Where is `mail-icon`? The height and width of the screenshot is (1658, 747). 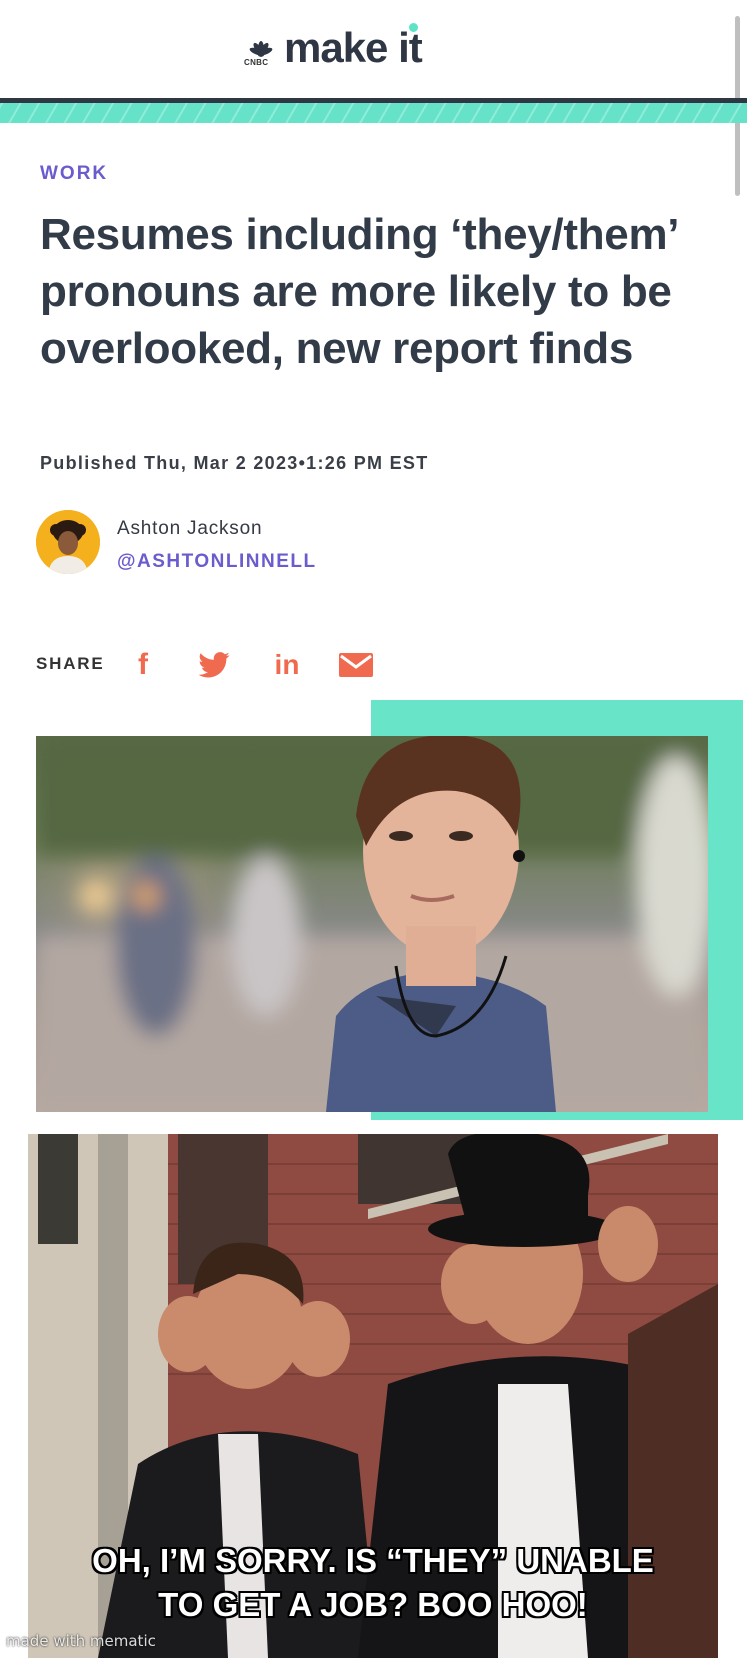
mail-icon is located at coordinates (356, 665).